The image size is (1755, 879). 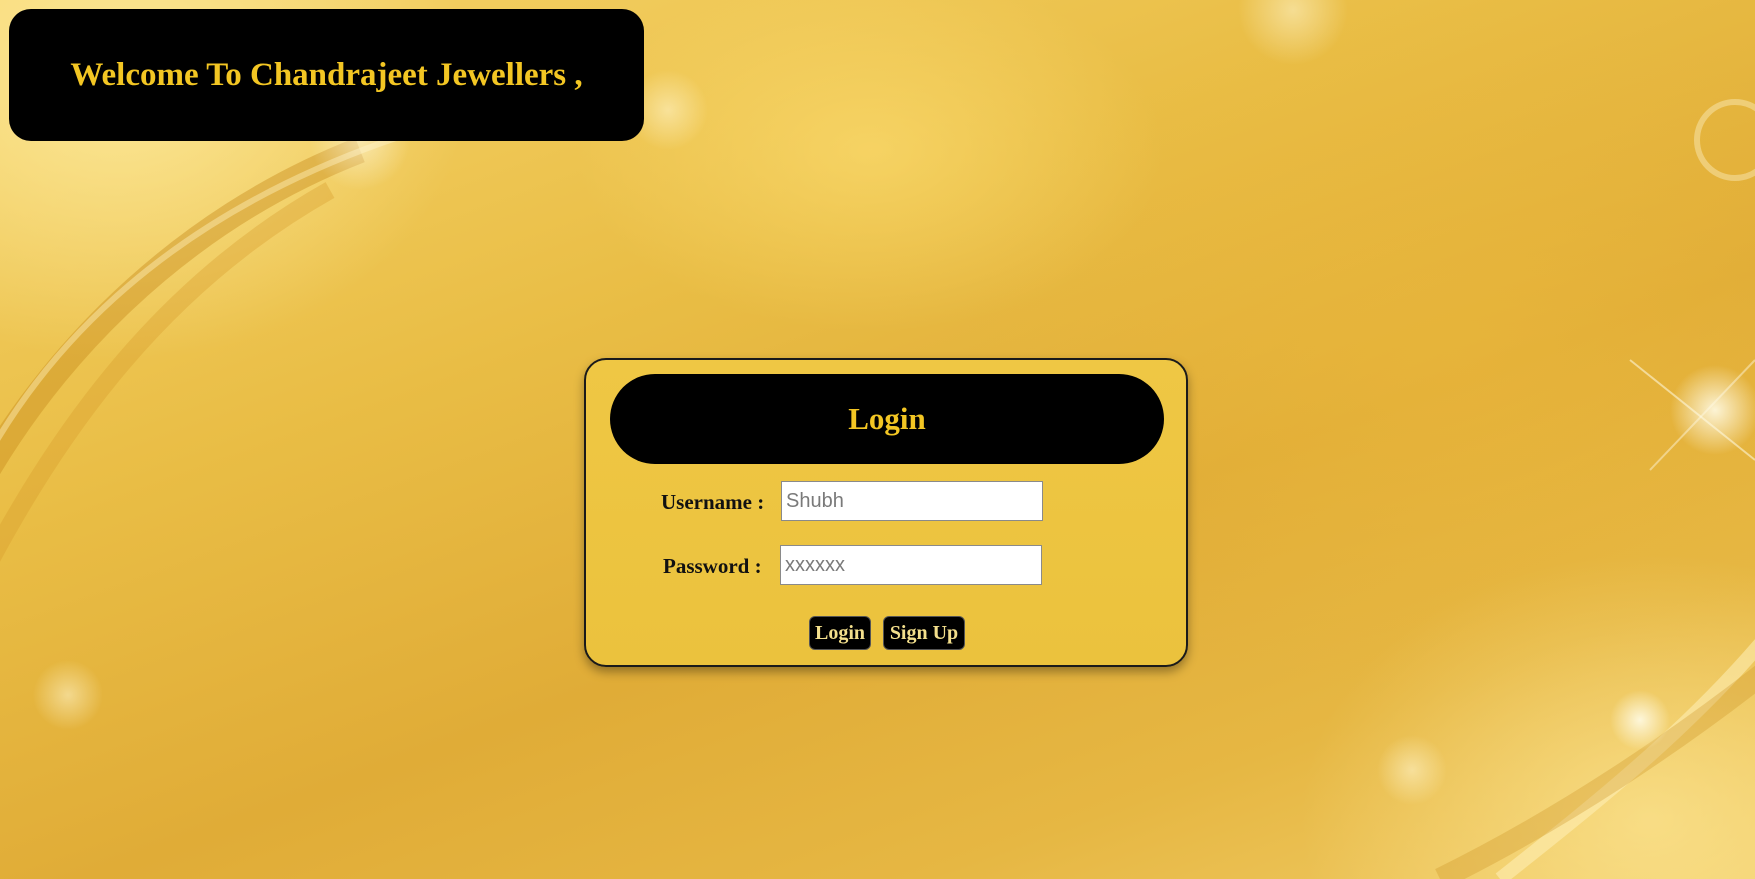 What do you see at coordinates (712, 566) in the screenshot?
I see `password-label: Password :` at bounding box center [712, 566].